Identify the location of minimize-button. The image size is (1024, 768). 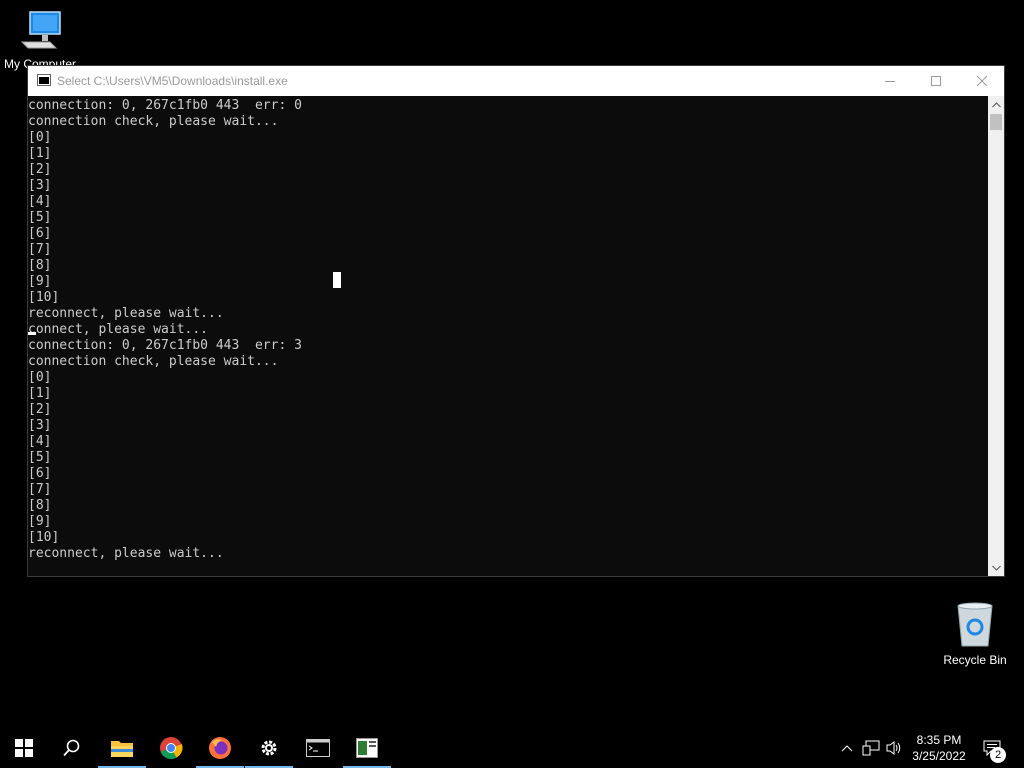
(890, 81).